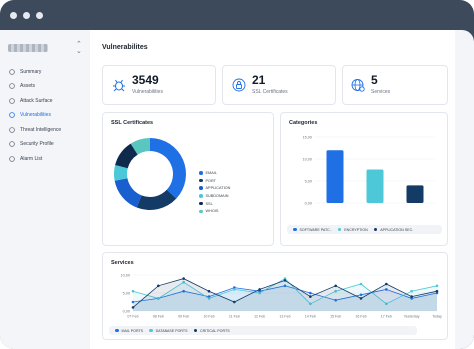  I want to click on legend-label: WHOIS, so click(212, 211).